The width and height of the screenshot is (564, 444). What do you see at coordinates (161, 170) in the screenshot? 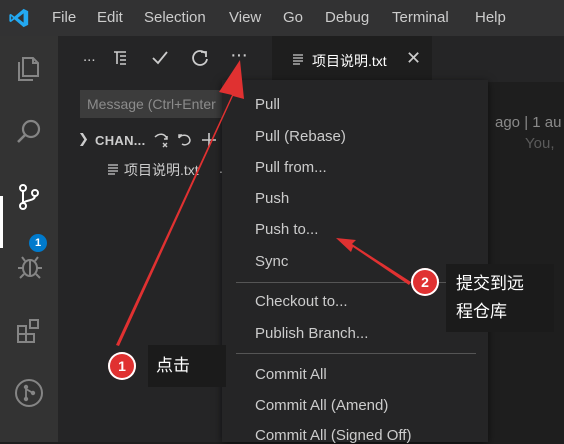
I see `changed-file-name: 项目说明.txt` at bounding box center [161, 170].